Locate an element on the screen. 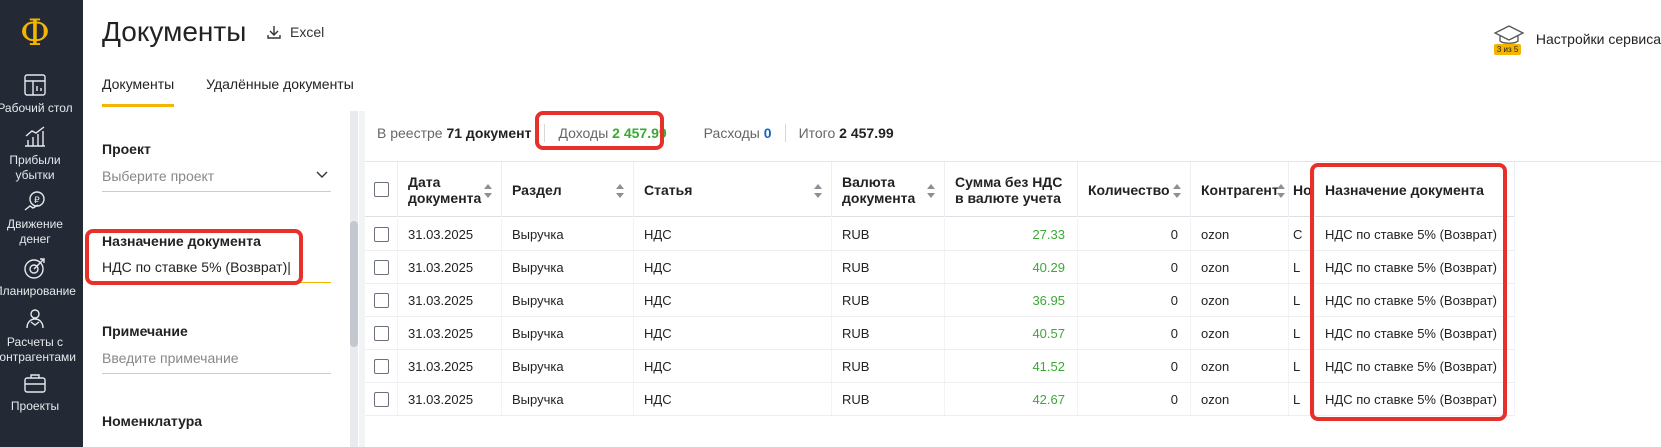 The height and width of the screenshot is (447, 1661). col-header-article: Статья is located at coordinates (733, 189).